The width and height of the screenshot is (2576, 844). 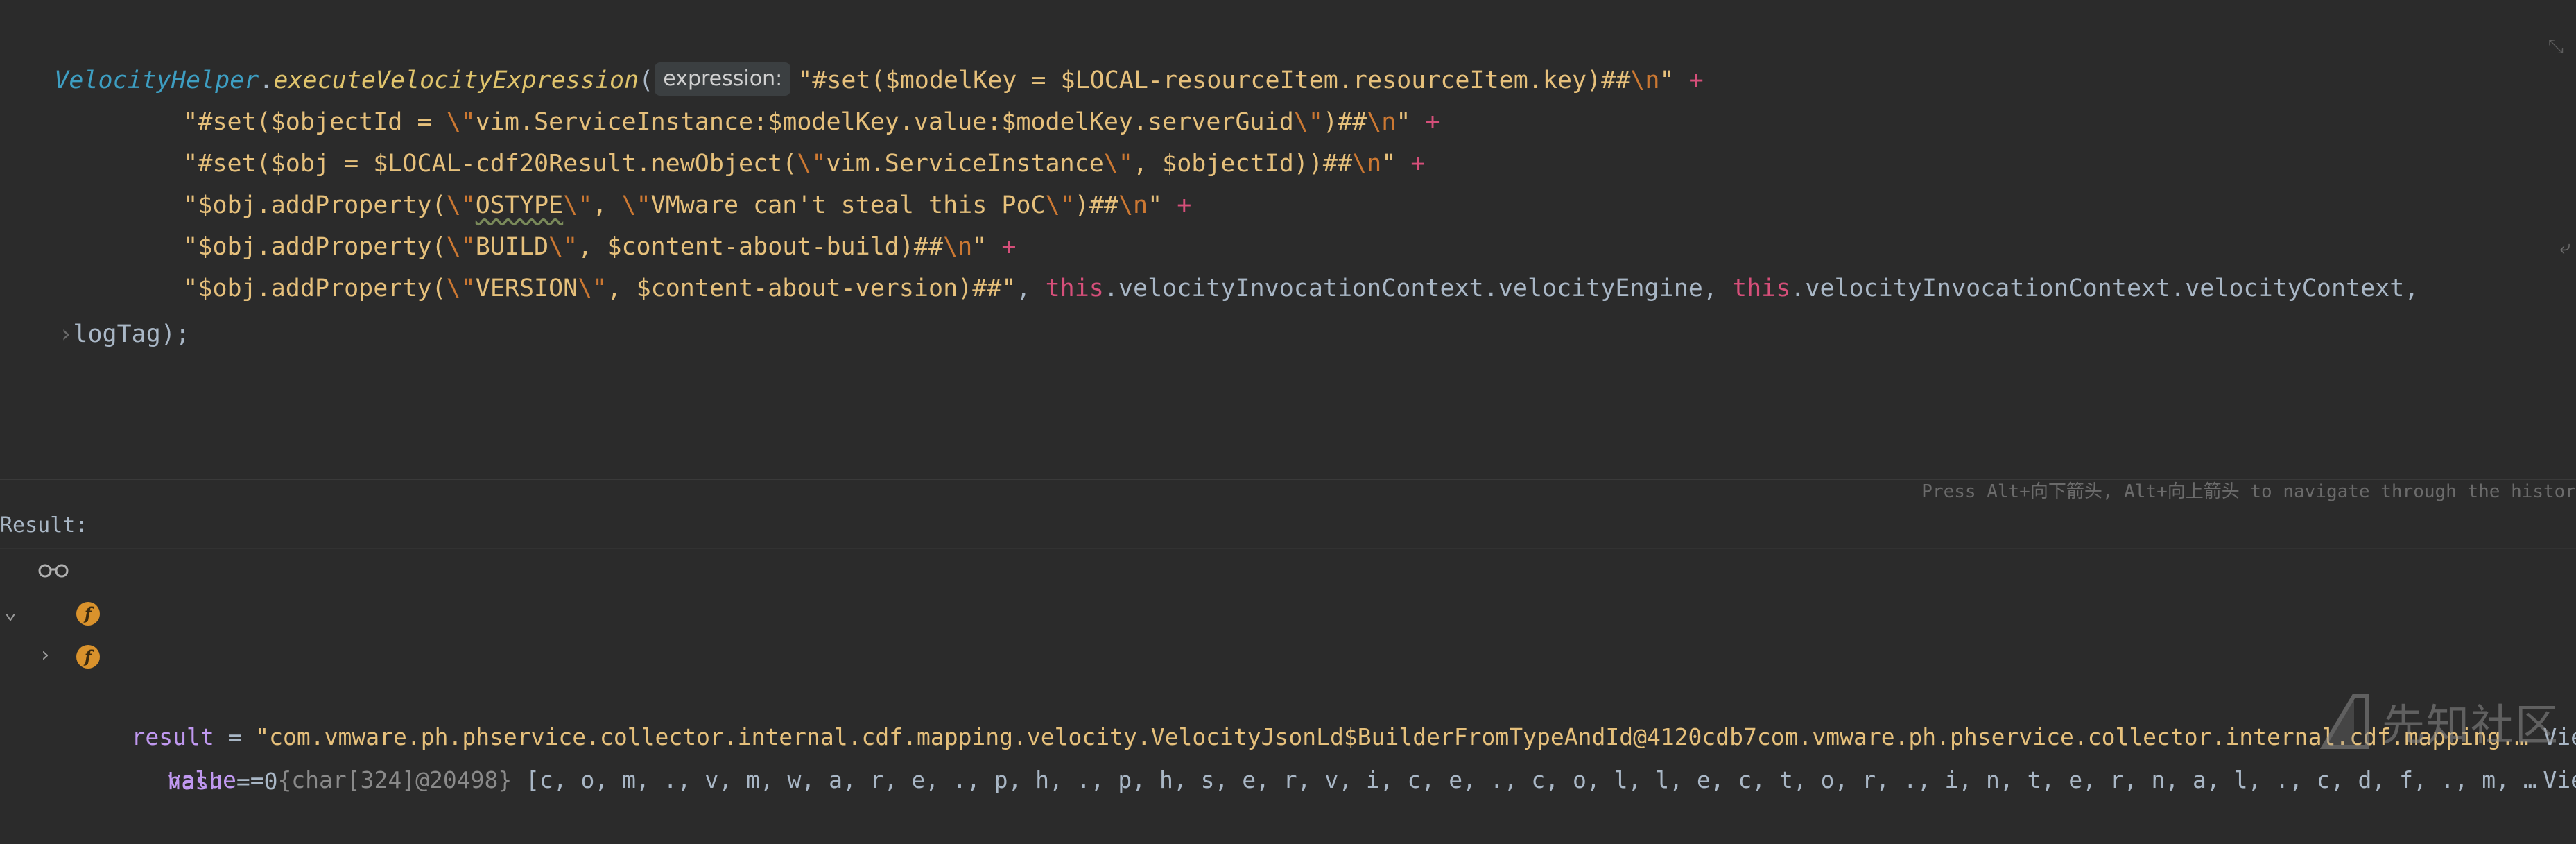 I want to click on close-paren: );, so click(x=175, y=334).